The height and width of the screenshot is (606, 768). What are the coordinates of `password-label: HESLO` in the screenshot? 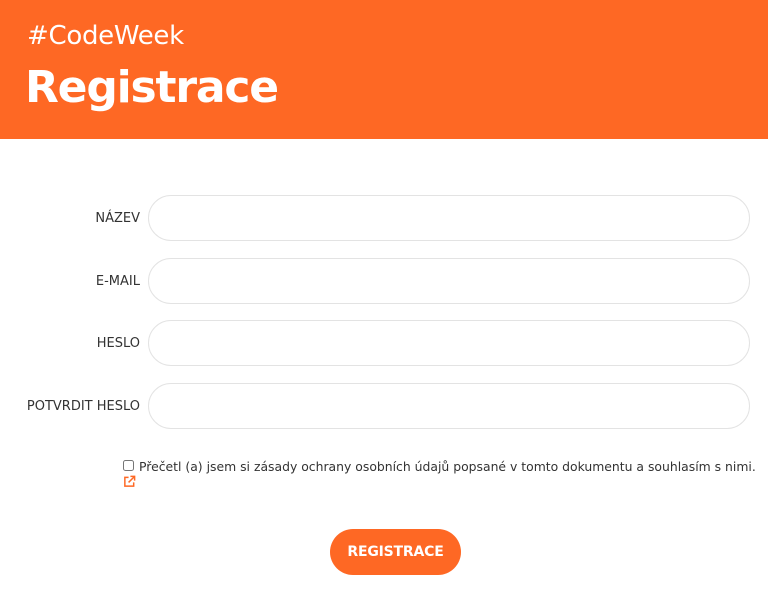 It's located at (118, 343).